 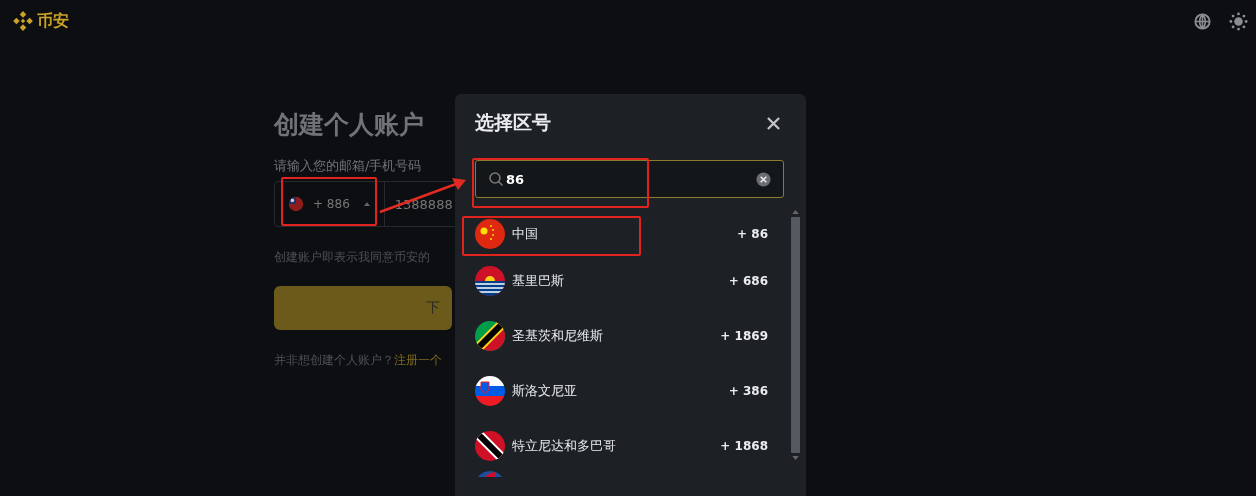 I want to click on field-label: 请输入您的邮箱/手机号码, so click(x=348, y=166).